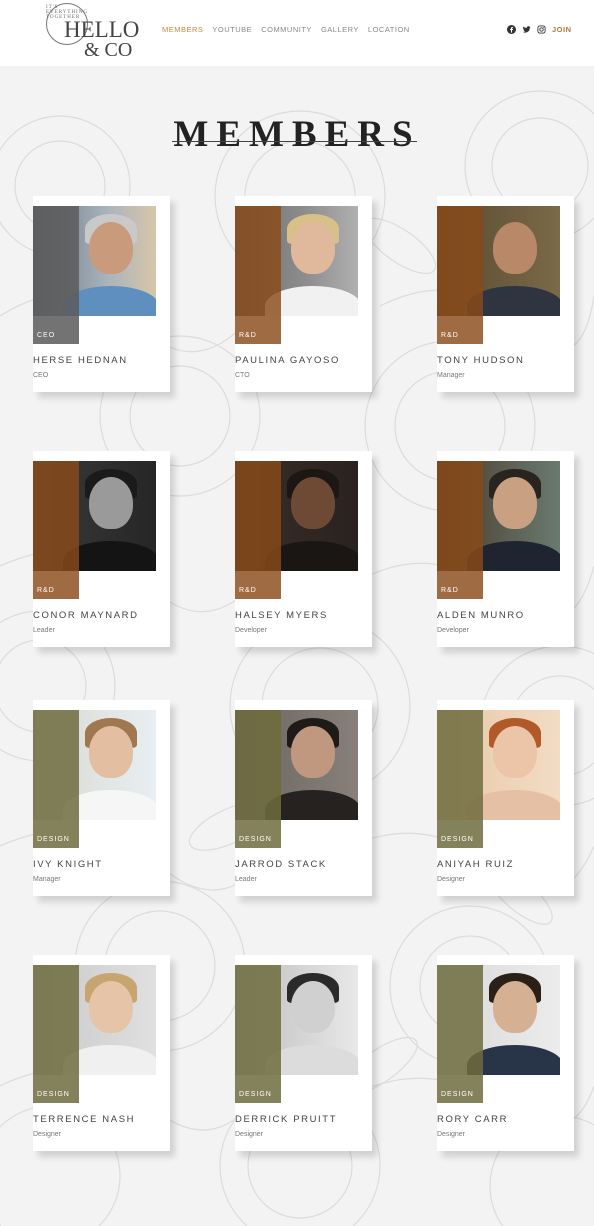 The width and height of the screenshot is (594, 1226). What do you see at coordinates (242, 375) in the screenshot?
I see `member-role: CTO` at bounding box center [242, 375].